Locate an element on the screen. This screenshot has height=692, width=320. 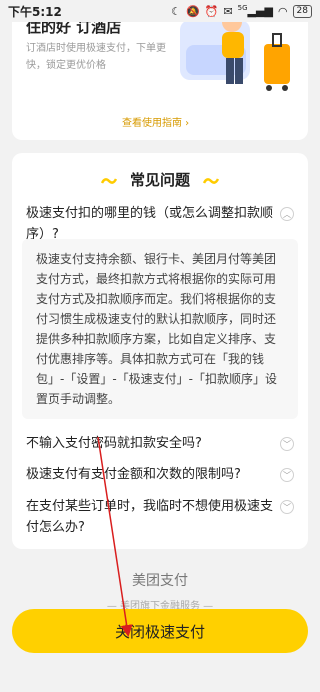
brand-name: 美团支付 is located at coordinates (160, 581).